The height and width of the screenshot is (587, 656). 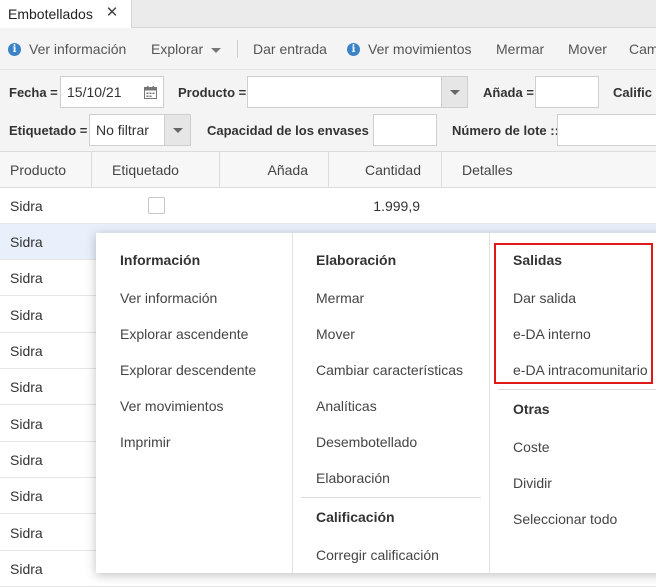 What do you see at coordinates (294, 130) in the screenshot?
I see `capacidad-label: Capacidad de los envases =` at bounding box center [294, 130].